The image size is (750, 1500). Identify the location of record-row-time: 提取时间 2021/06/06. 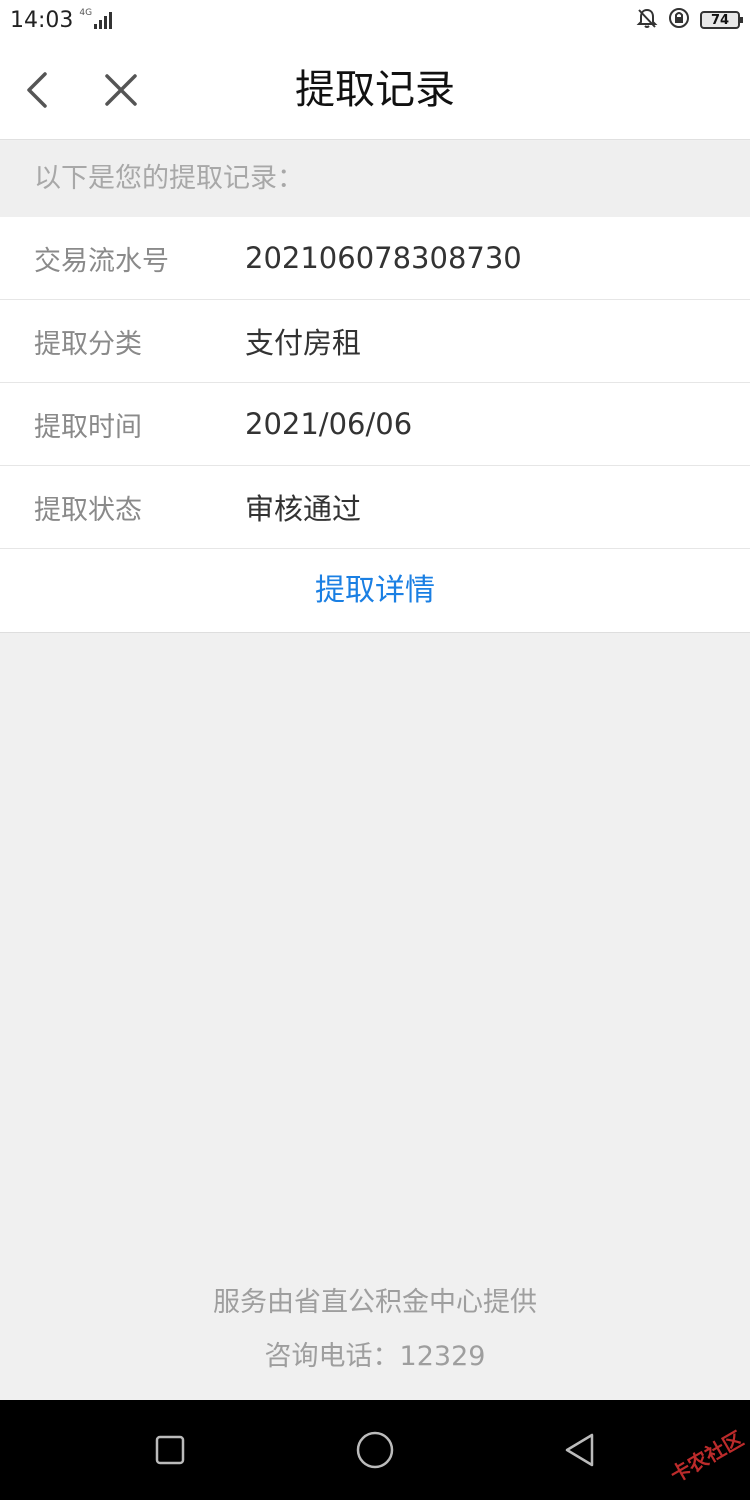
(375, 424).